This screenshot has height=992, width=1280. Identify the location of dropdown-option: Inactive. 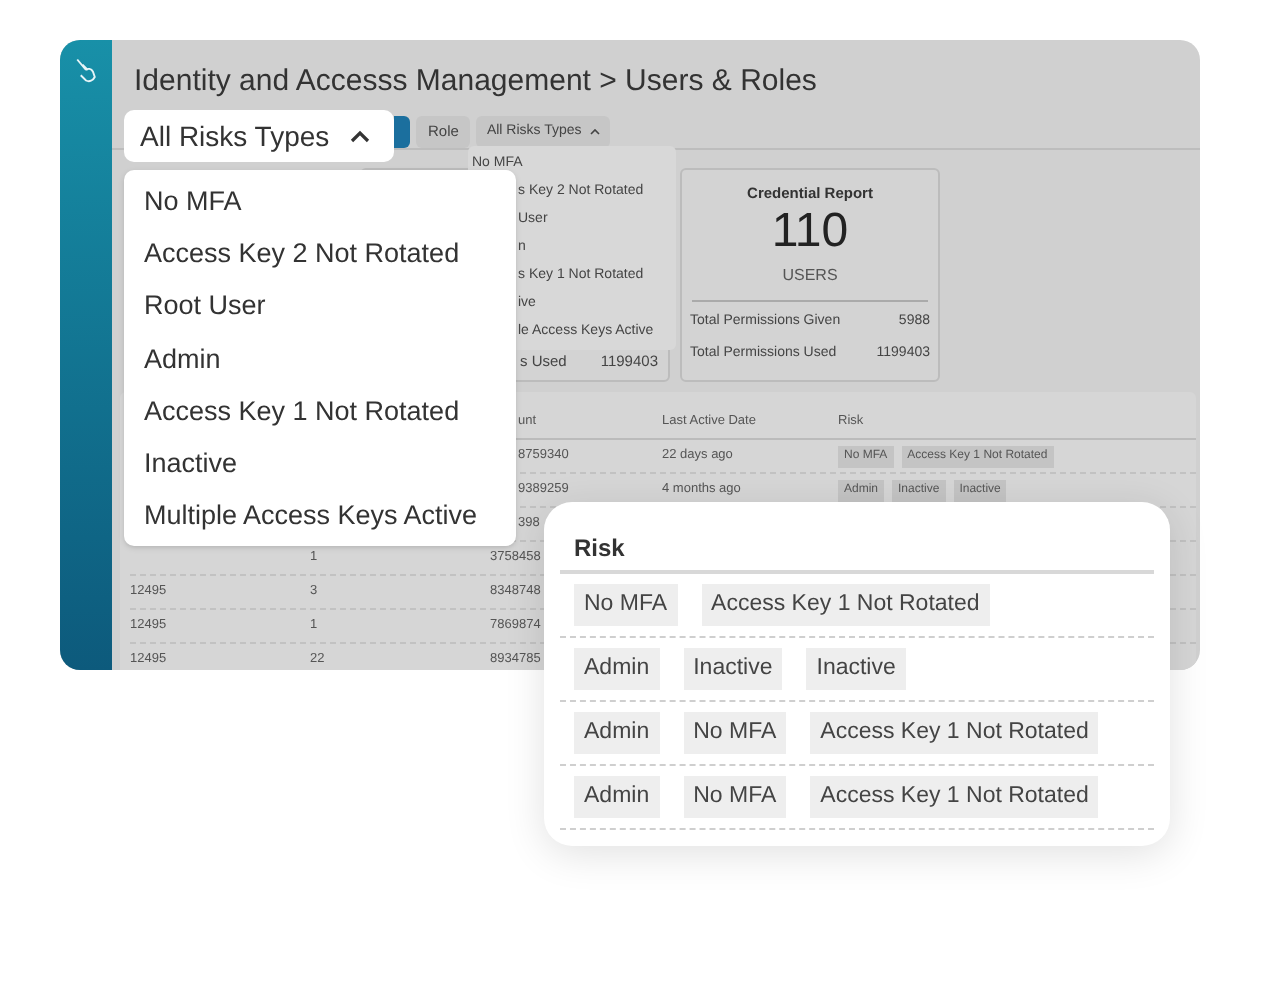
(191, 464).